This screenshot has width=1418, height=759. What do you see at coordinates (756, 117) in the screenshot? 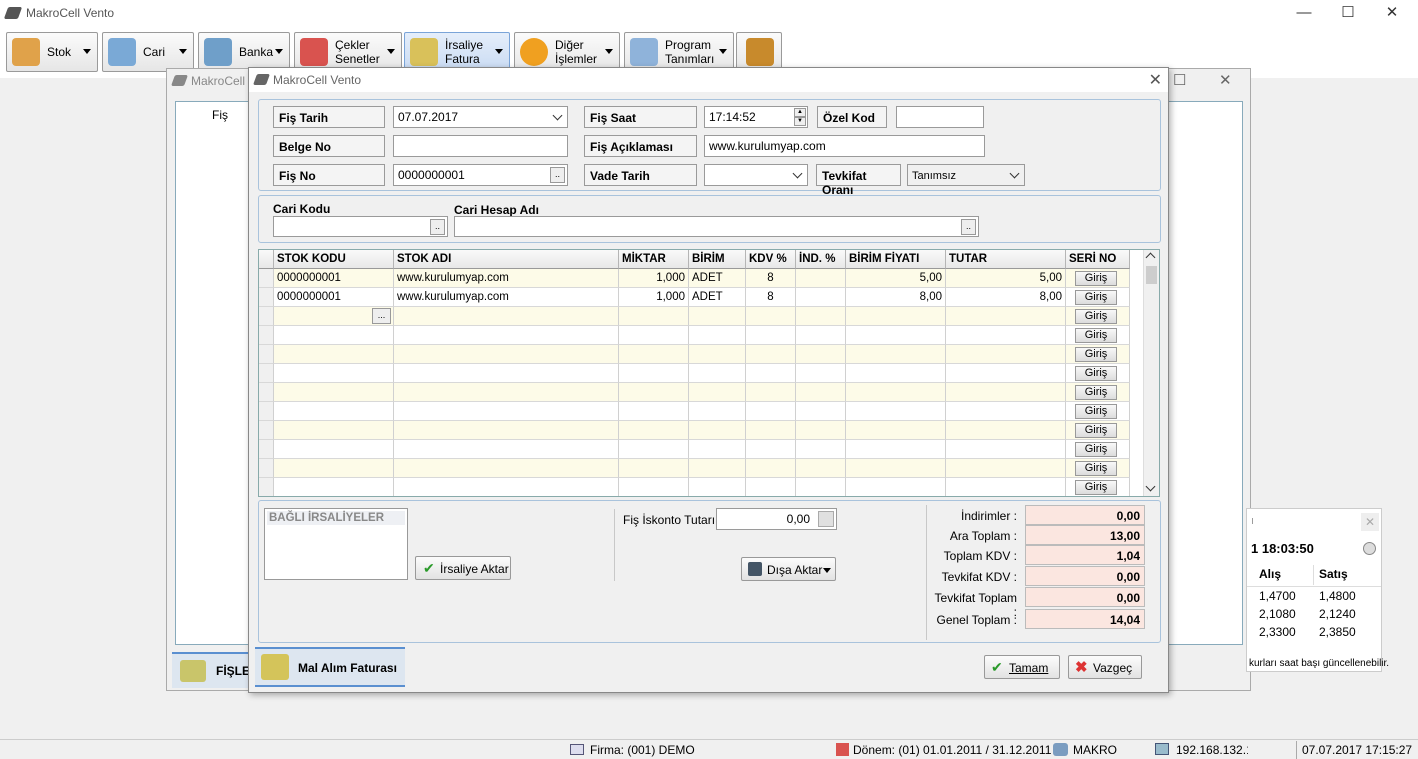
I see `fis-saat-field: 17:14:52 ▲ ▼` at bounding box center [756, 117].